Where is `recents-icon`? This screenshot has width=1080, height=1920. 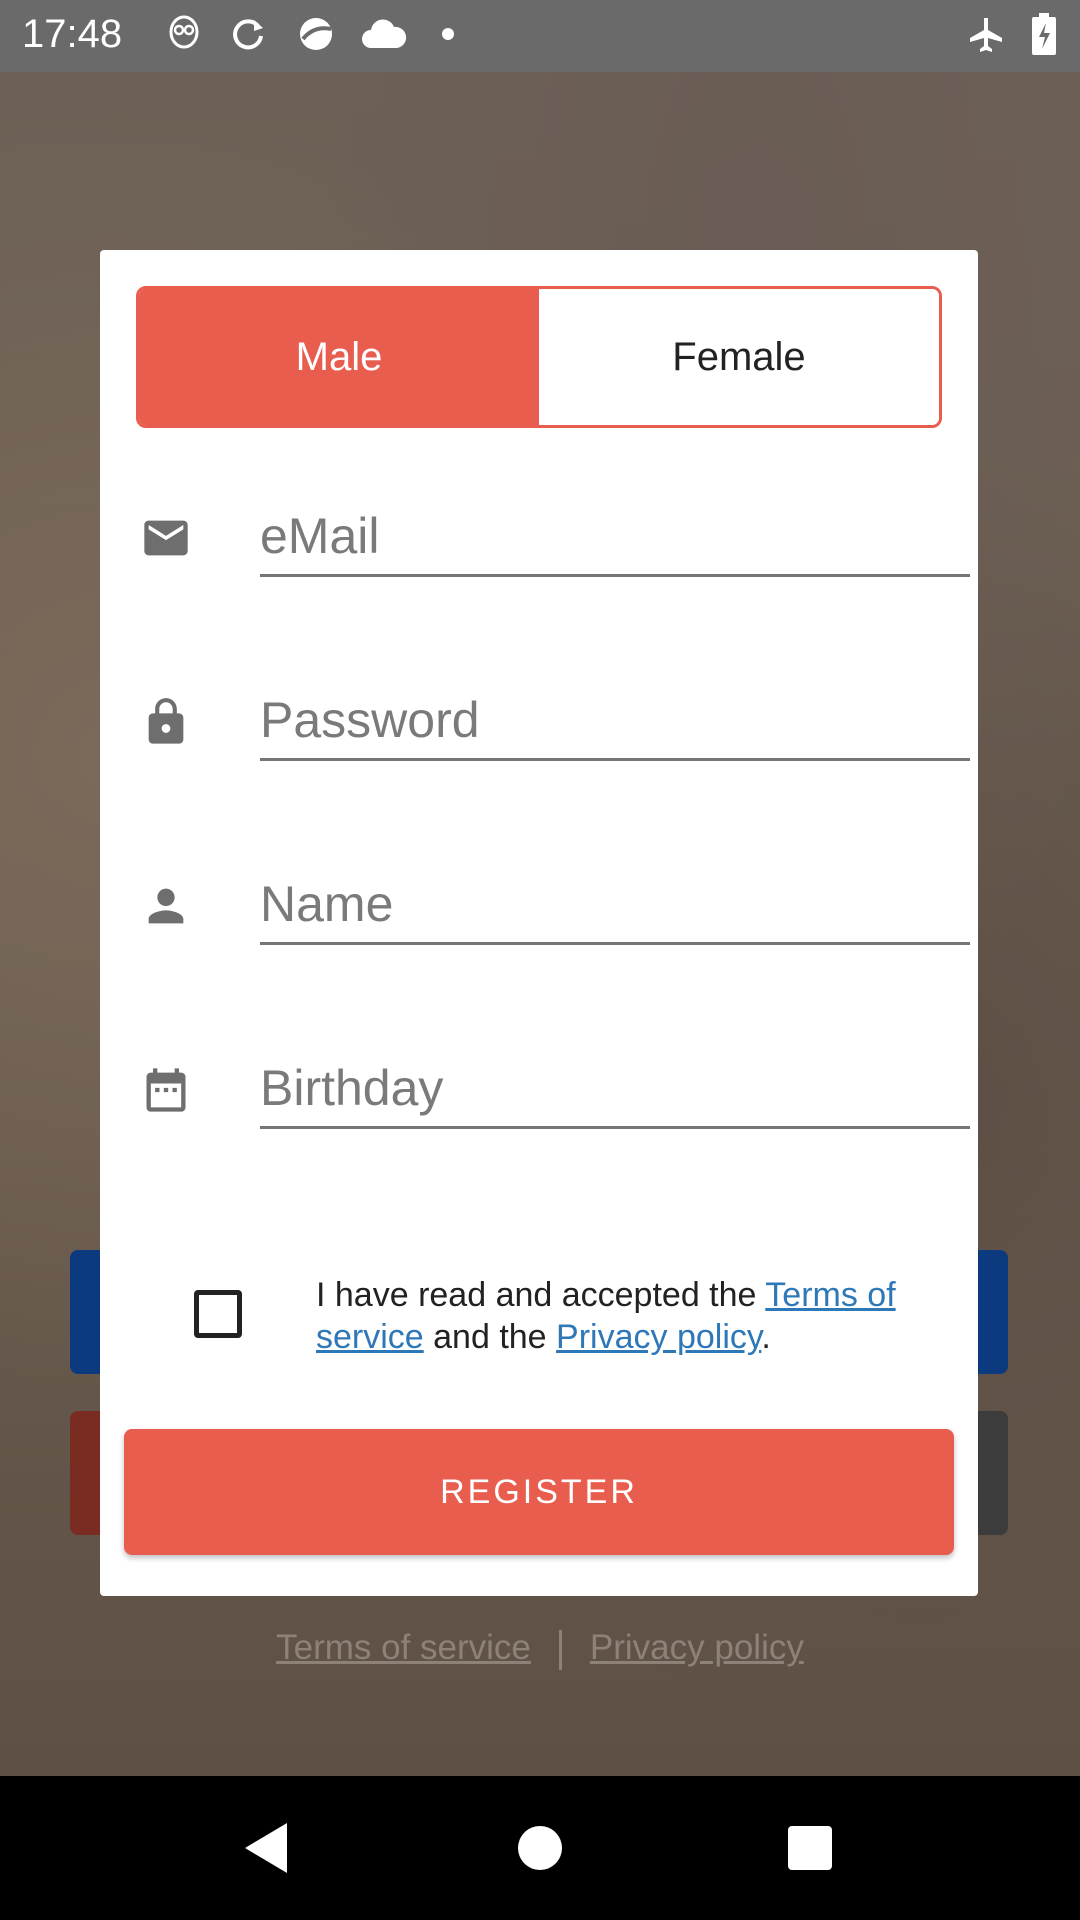 recents-icon is located at coordinates (810, 1848).